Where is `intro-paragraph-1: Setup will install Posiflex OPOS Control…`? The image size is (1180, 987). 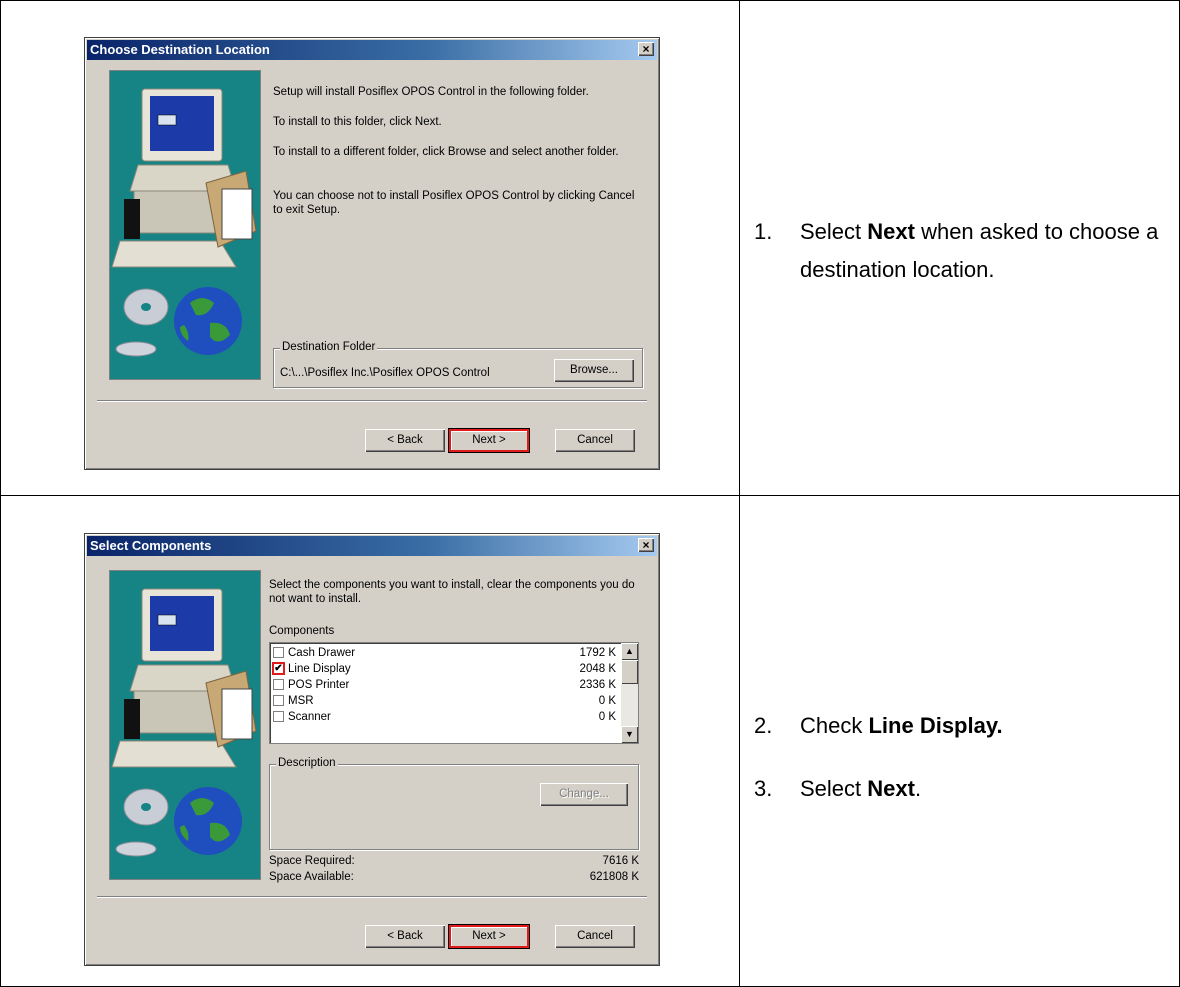
intro-paragraph-1: Setup will install Posiflex OPOS Control… is located at coordinates (431, 92).